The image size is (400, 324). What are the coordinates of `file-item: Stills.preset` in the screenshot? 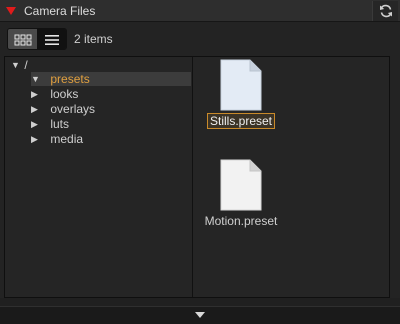 It's located at (241, 94).